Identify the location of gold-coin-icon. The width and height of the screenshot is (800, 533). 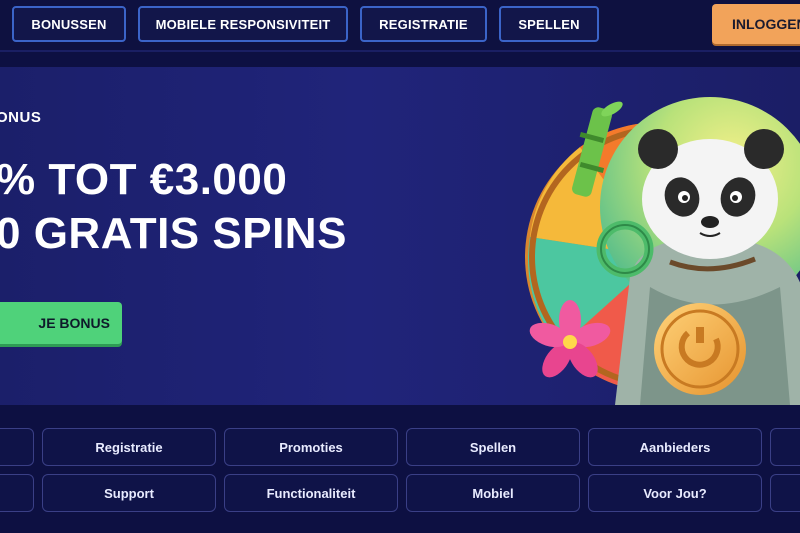
(700, 349).